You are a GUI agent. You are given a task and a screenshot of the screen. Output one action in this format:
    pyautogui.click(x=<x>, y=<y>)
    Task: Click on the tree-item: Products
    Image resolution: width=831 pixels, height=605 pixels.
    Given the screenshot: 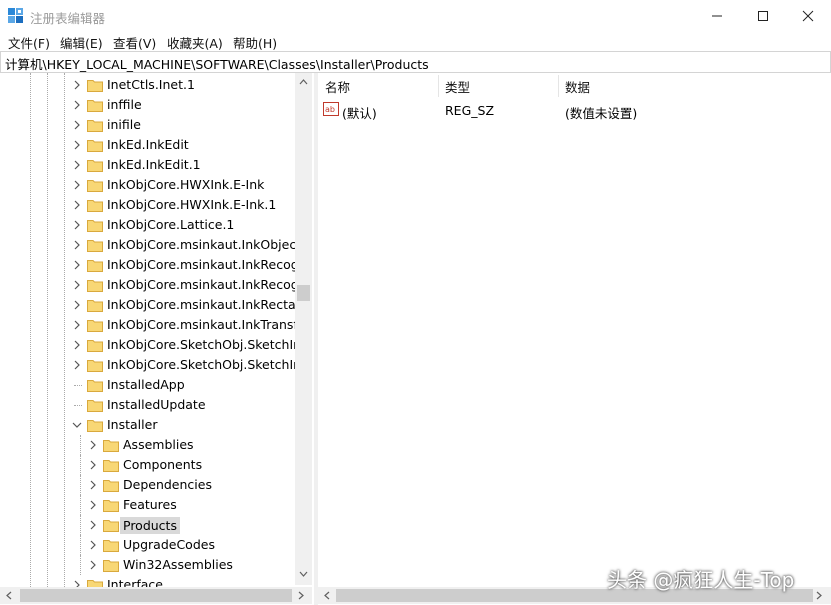 What is the action you would take?
    pyautogui.click(x=147, y=525)
    